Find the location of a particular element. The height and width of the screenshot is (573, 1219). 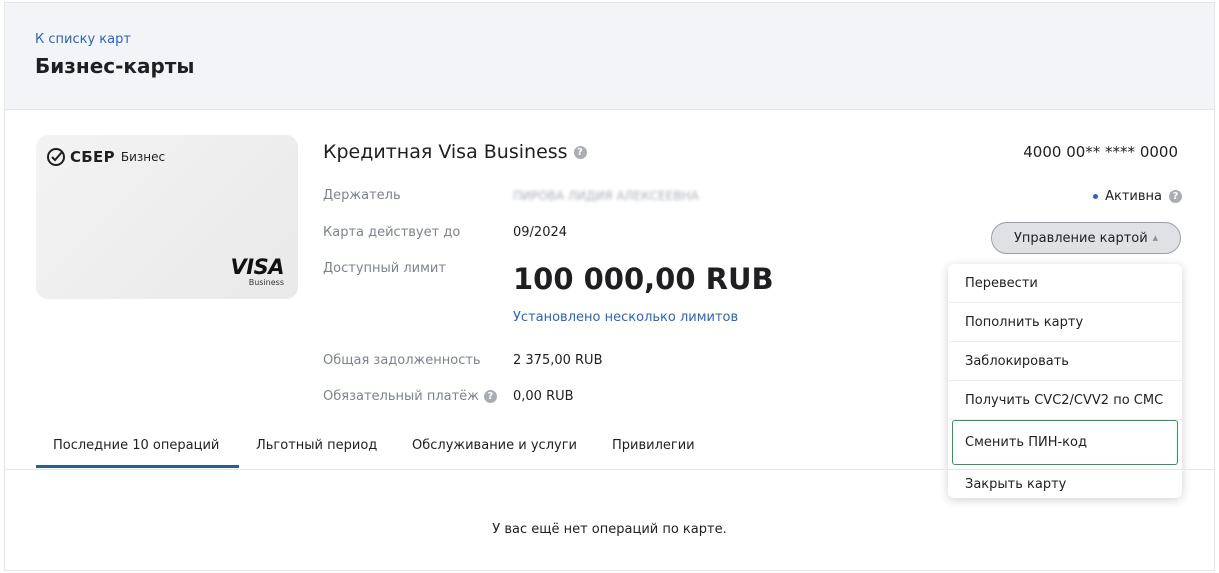

visa-word: VISA is located at coordinates (257, 267).